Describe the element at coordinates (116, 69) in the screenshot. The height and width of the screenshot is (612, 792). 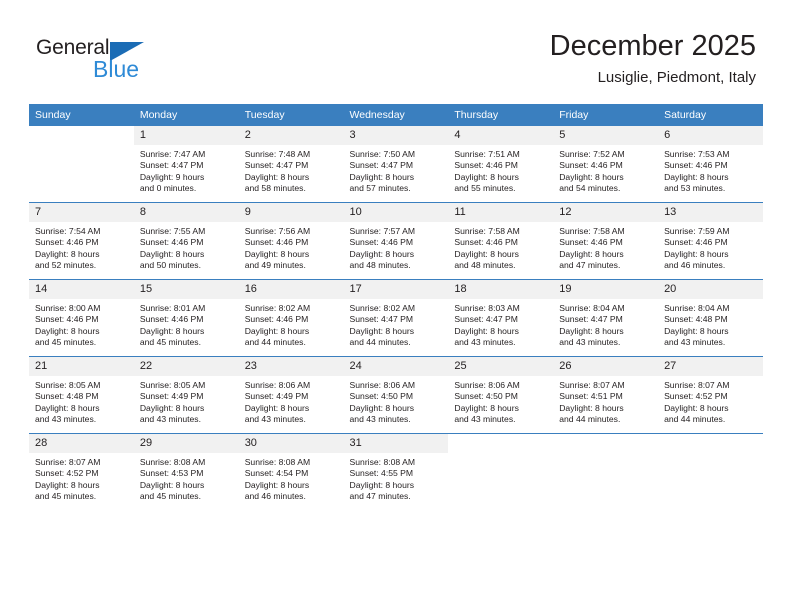
I see `logo-text-blue: Blue` at that location.